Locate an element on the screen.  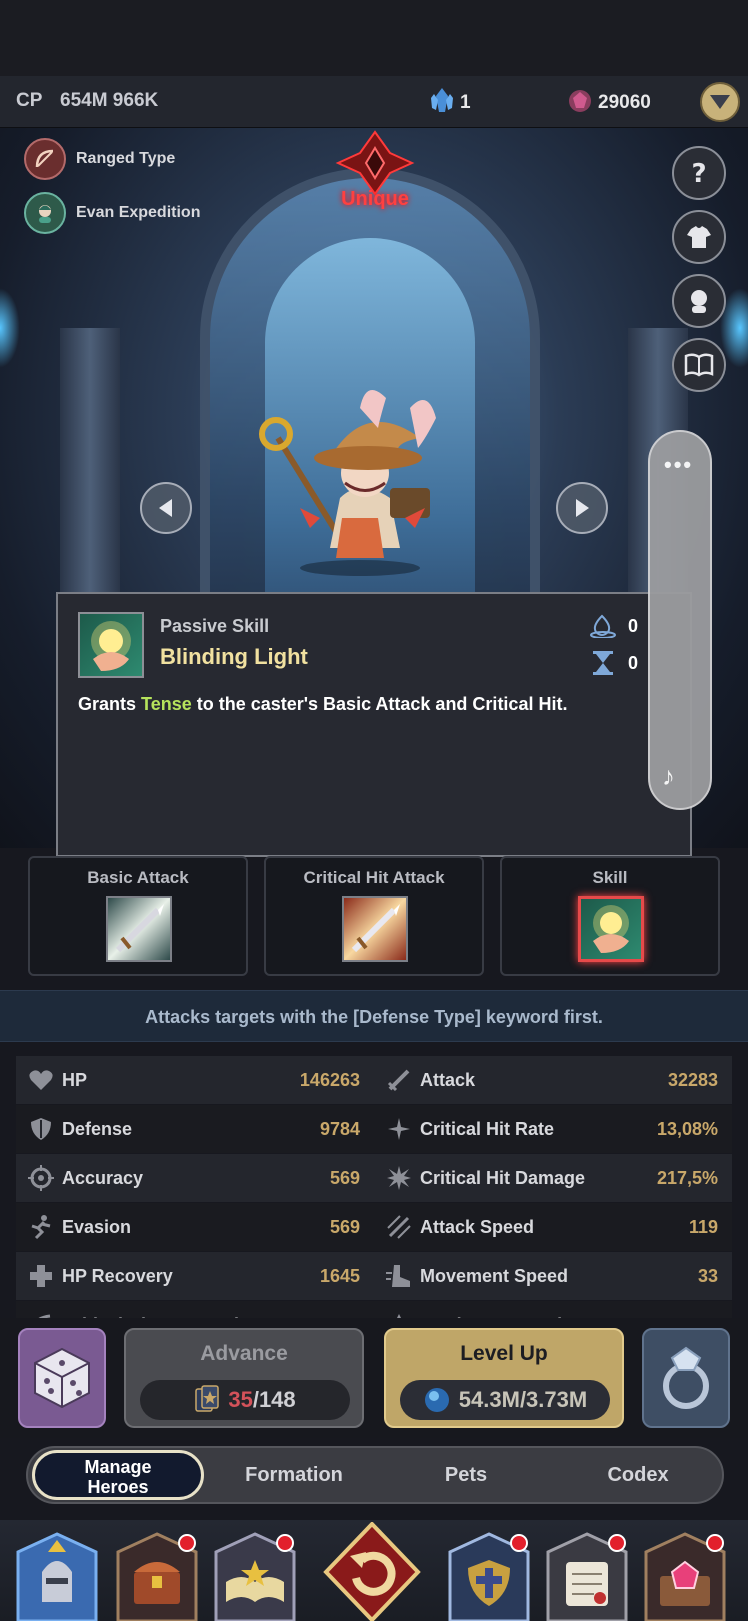
hero-knight-icon is located at coordinates (57, 1576).